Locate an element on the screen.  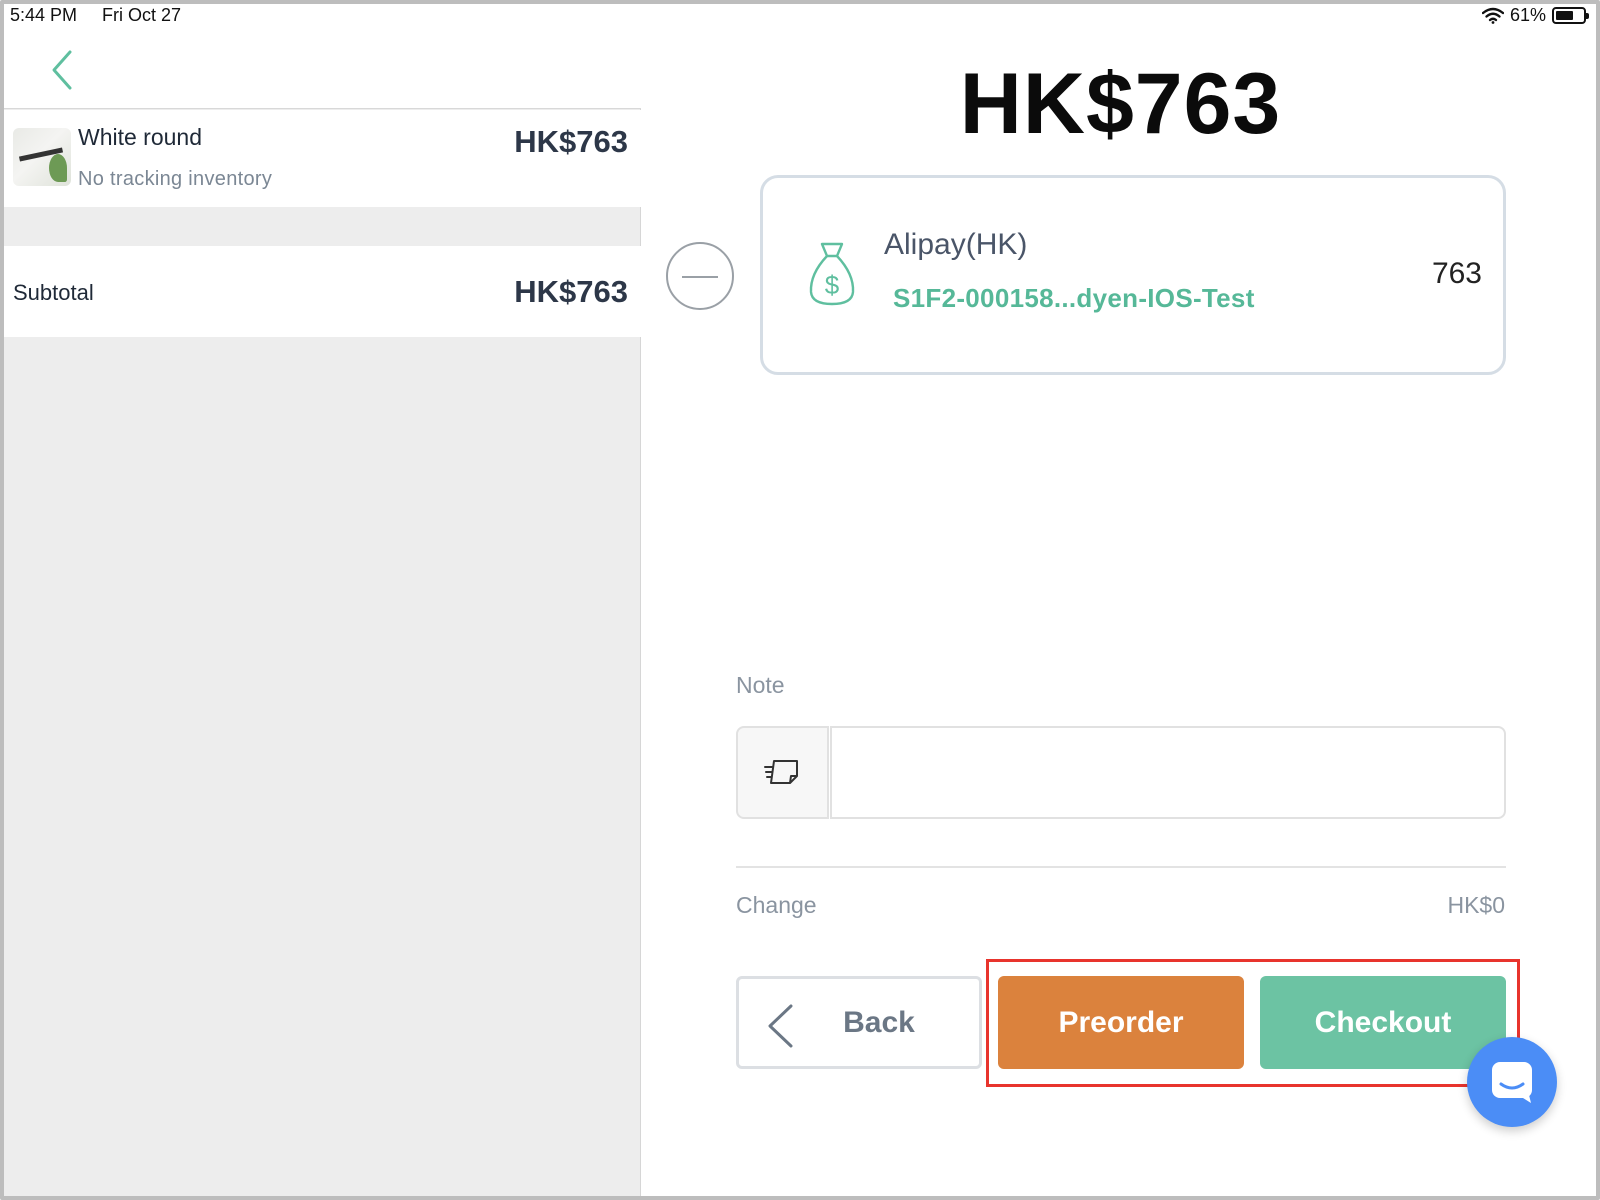
back-chevron-icon is located at coordinates (64, 70).